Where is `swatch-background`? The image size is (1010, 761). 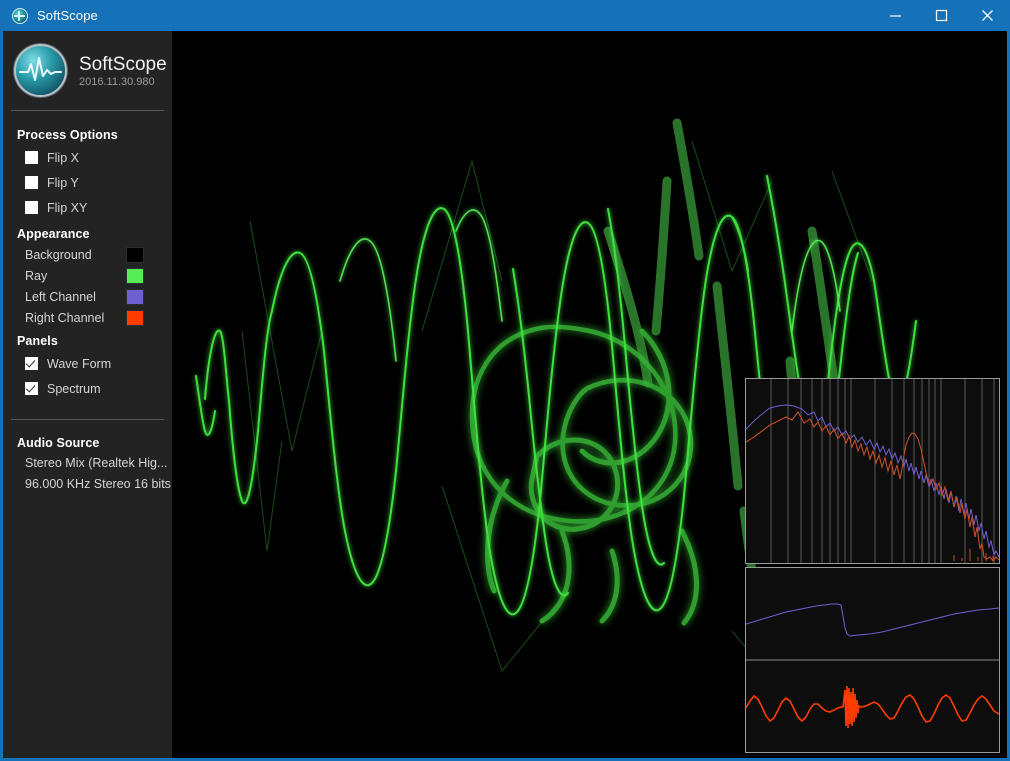
swatch-background is located at coordinates (135, 254).